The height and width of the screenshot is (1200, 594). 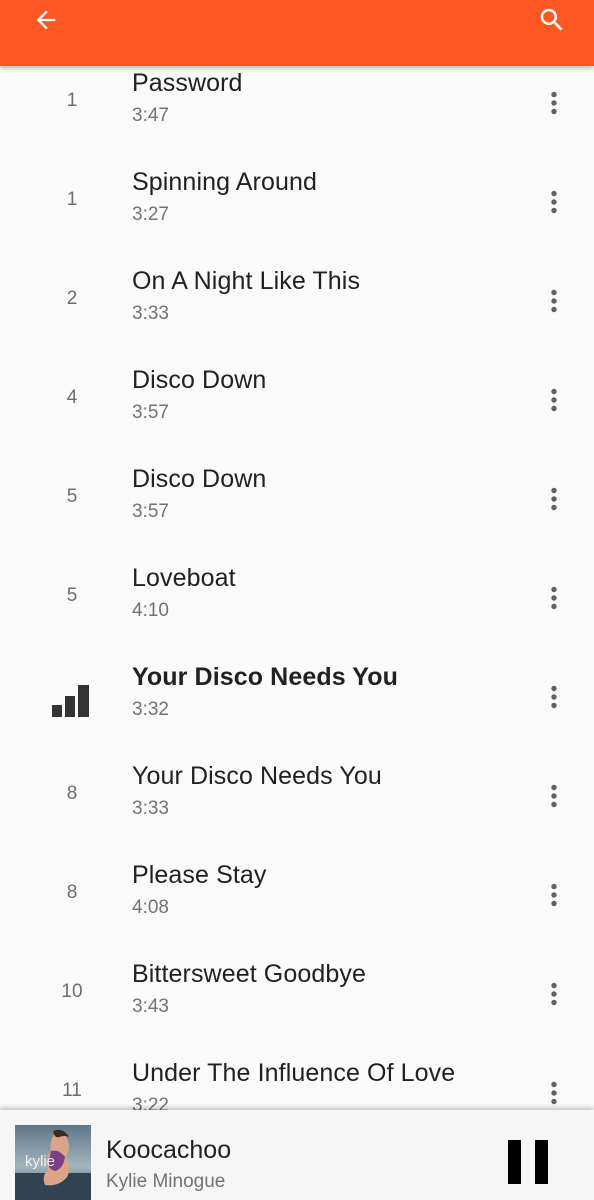 I want to click on search-icon, so click(x=552, y=22).